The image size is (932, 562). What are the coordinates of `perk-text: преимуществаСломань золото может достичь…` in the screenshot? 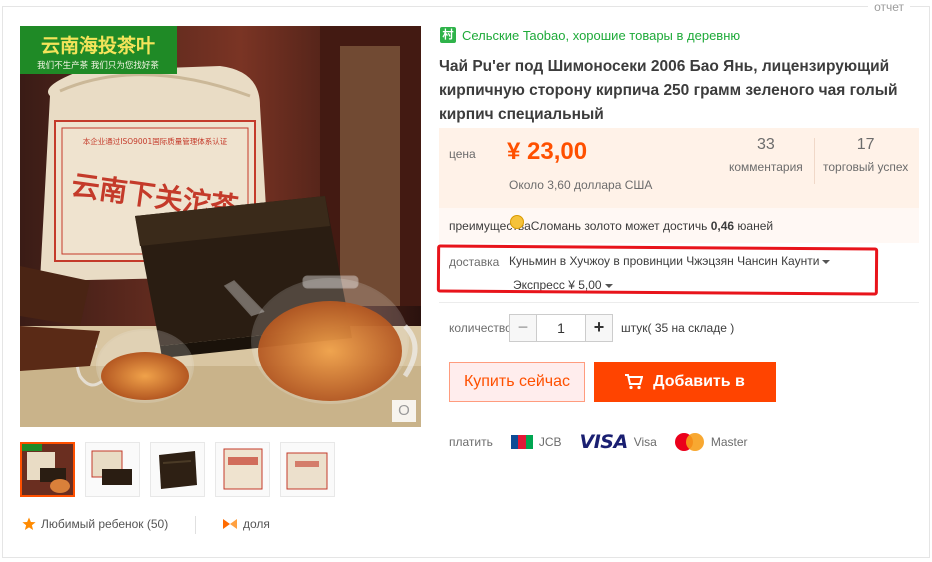 It's located at (611, 226).